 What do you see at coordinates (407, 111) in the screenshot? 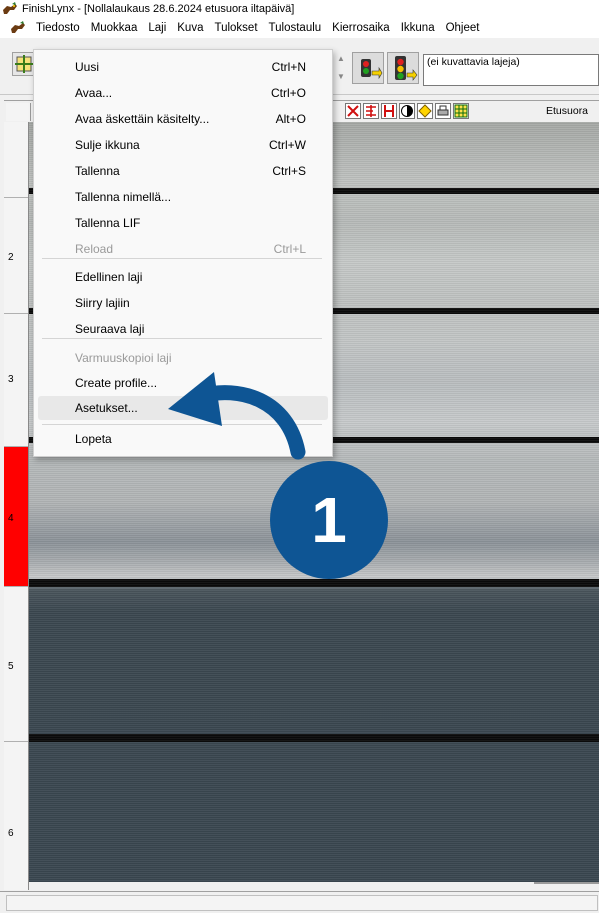
I see `contrast-icon` at bounding box center [407, 111].